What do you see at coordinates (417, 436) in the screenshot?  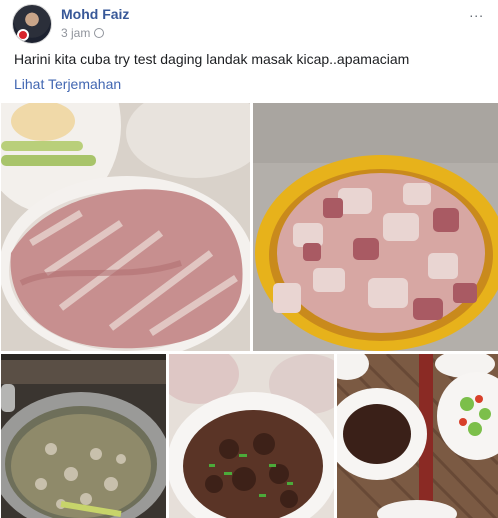 I see `served-meal-table-photo` at bounding box center [417, 436].